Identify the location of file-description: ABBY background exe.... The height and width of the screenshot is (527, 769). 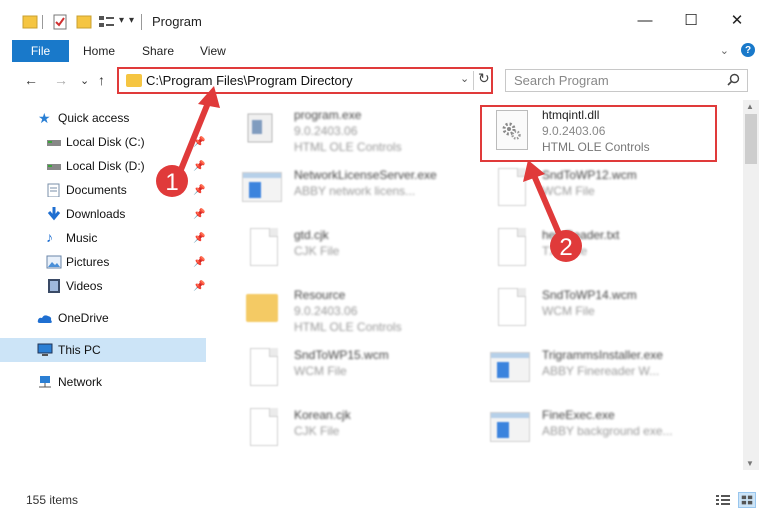
(607, 431).